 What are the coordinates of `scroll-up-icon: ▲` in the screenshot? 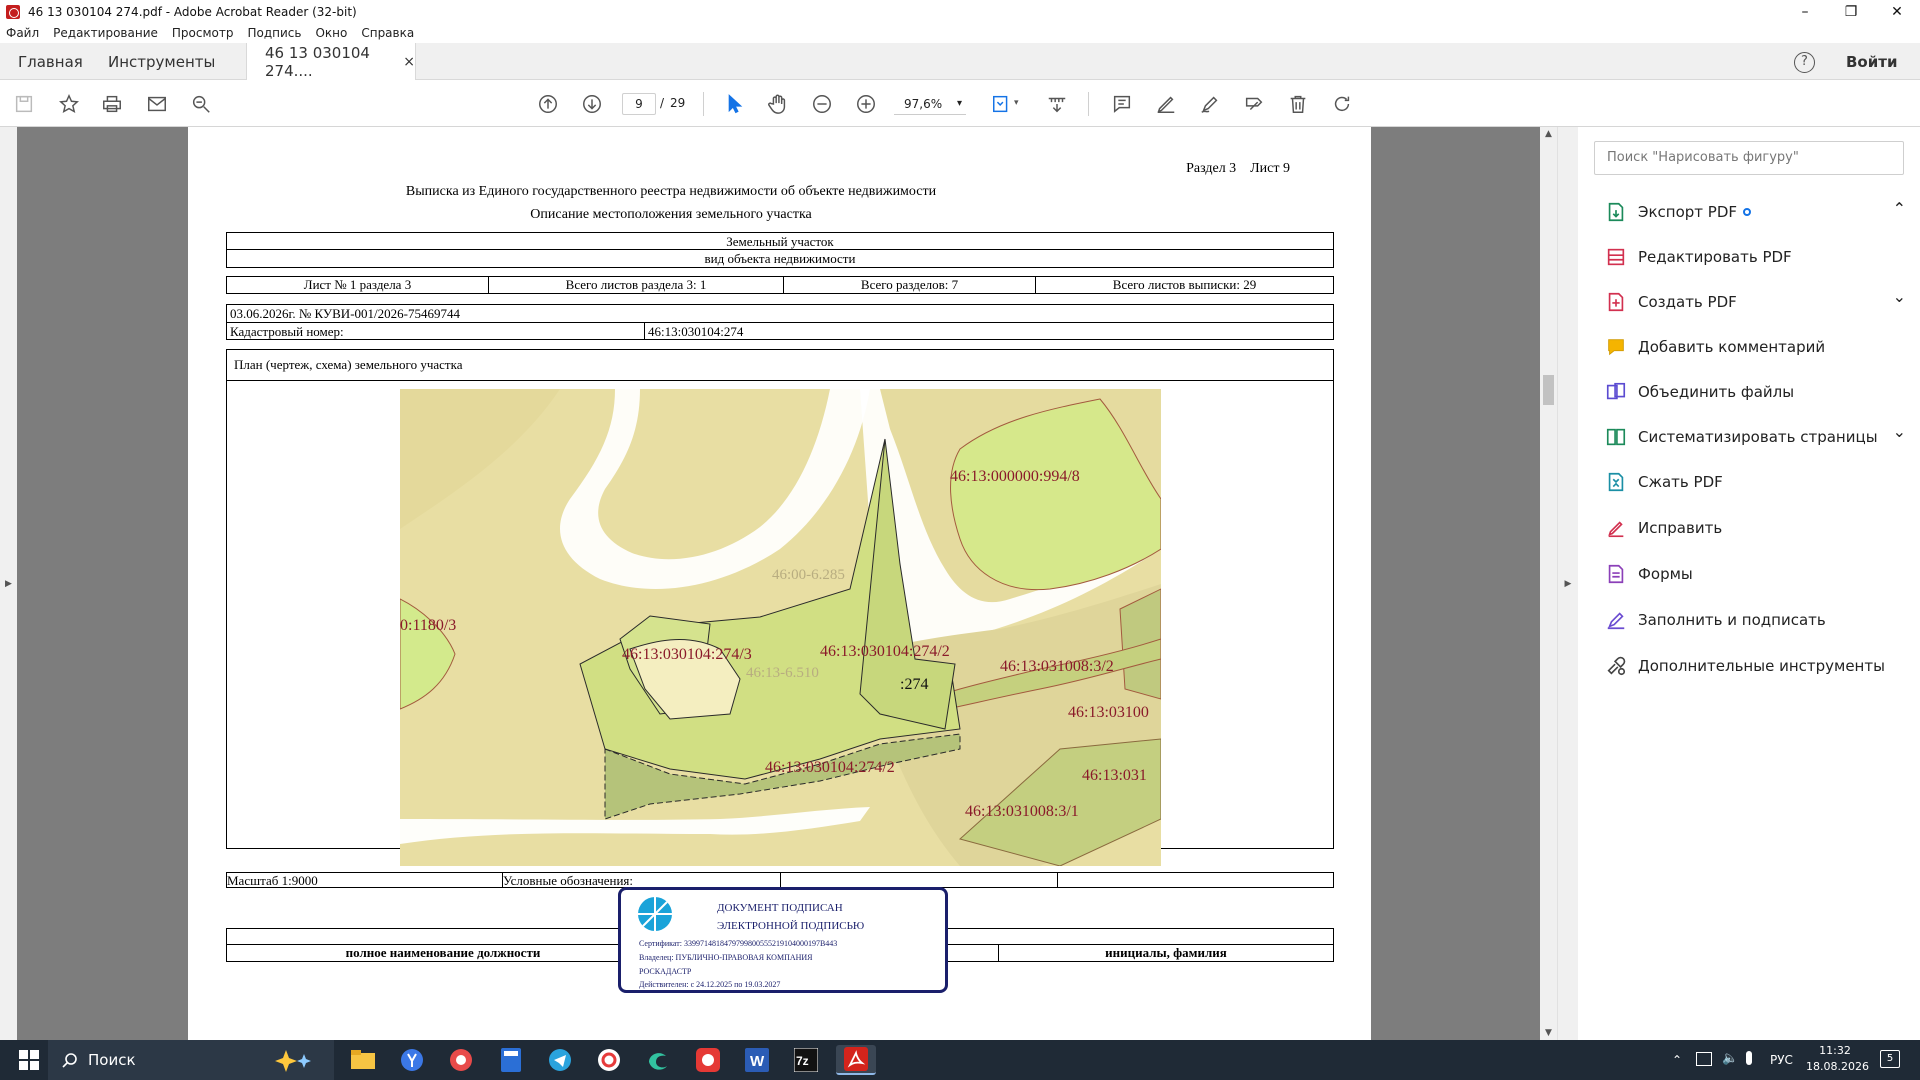 It's located at (1548, 134).